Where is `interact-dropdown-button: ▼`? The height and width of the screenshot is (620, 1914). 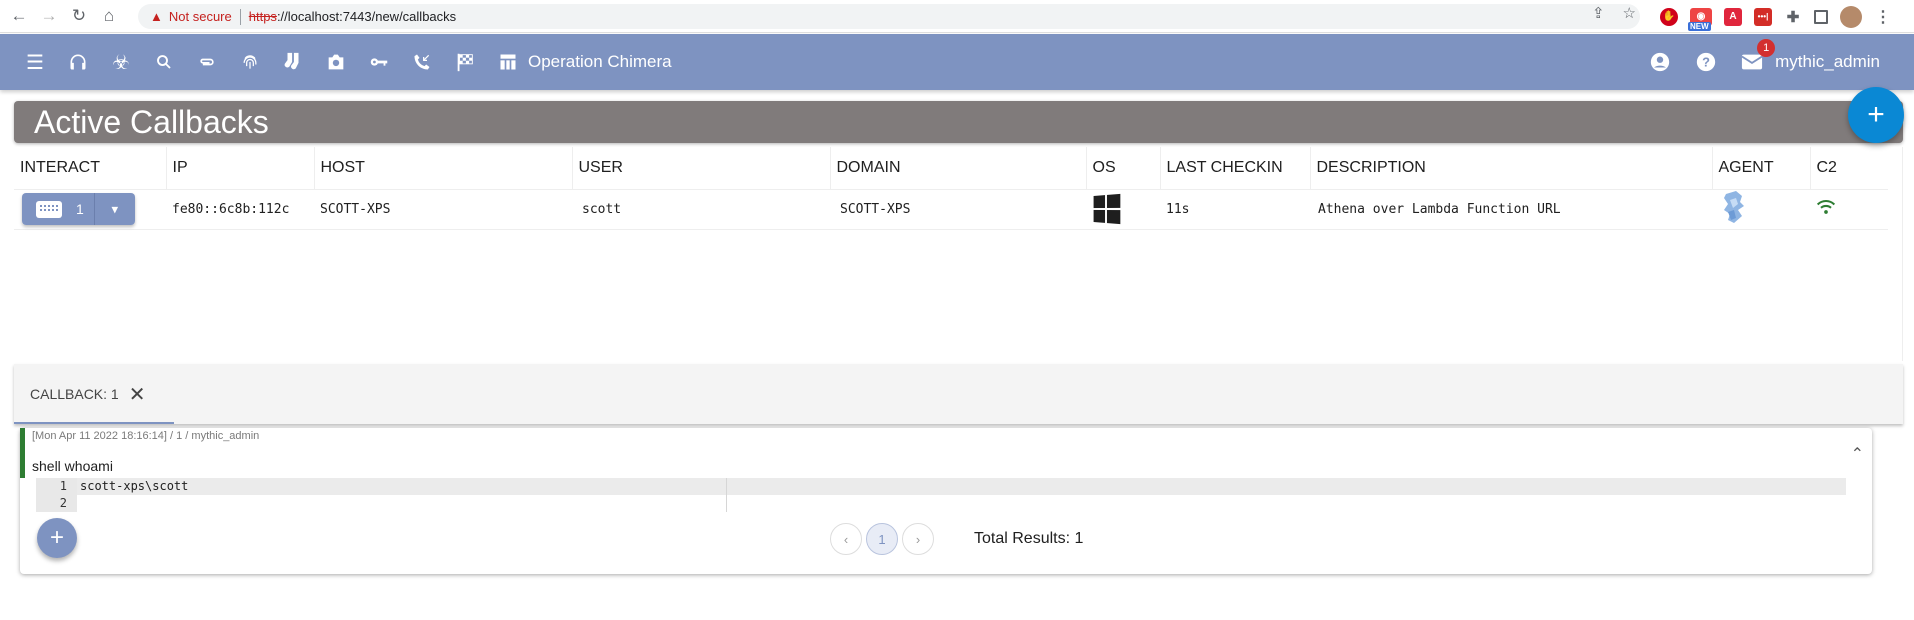
interact-dropdown-button: ▼ is located at coordinates (114, 209).